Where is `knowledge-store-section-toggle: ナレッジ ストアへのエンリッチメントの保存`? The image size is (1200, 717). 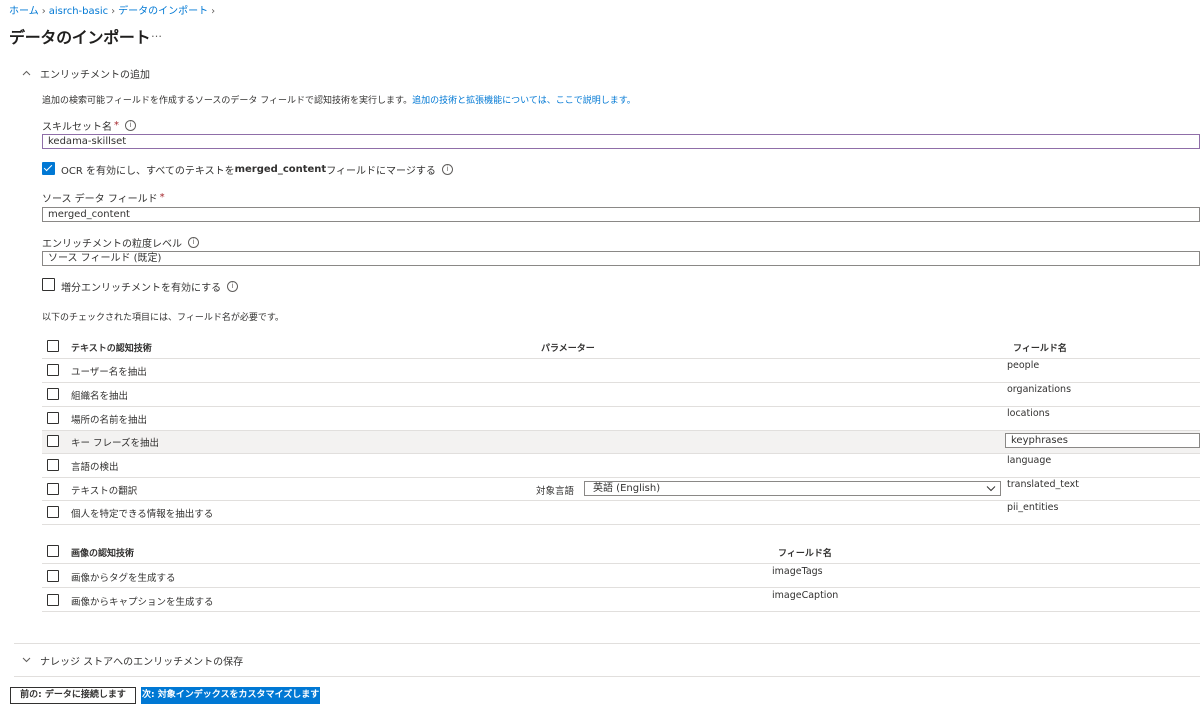
knowledge-store-section-toggle: ナレッジ ストアへのエンリッチメントの保存 is located at coordinates (132, 660).